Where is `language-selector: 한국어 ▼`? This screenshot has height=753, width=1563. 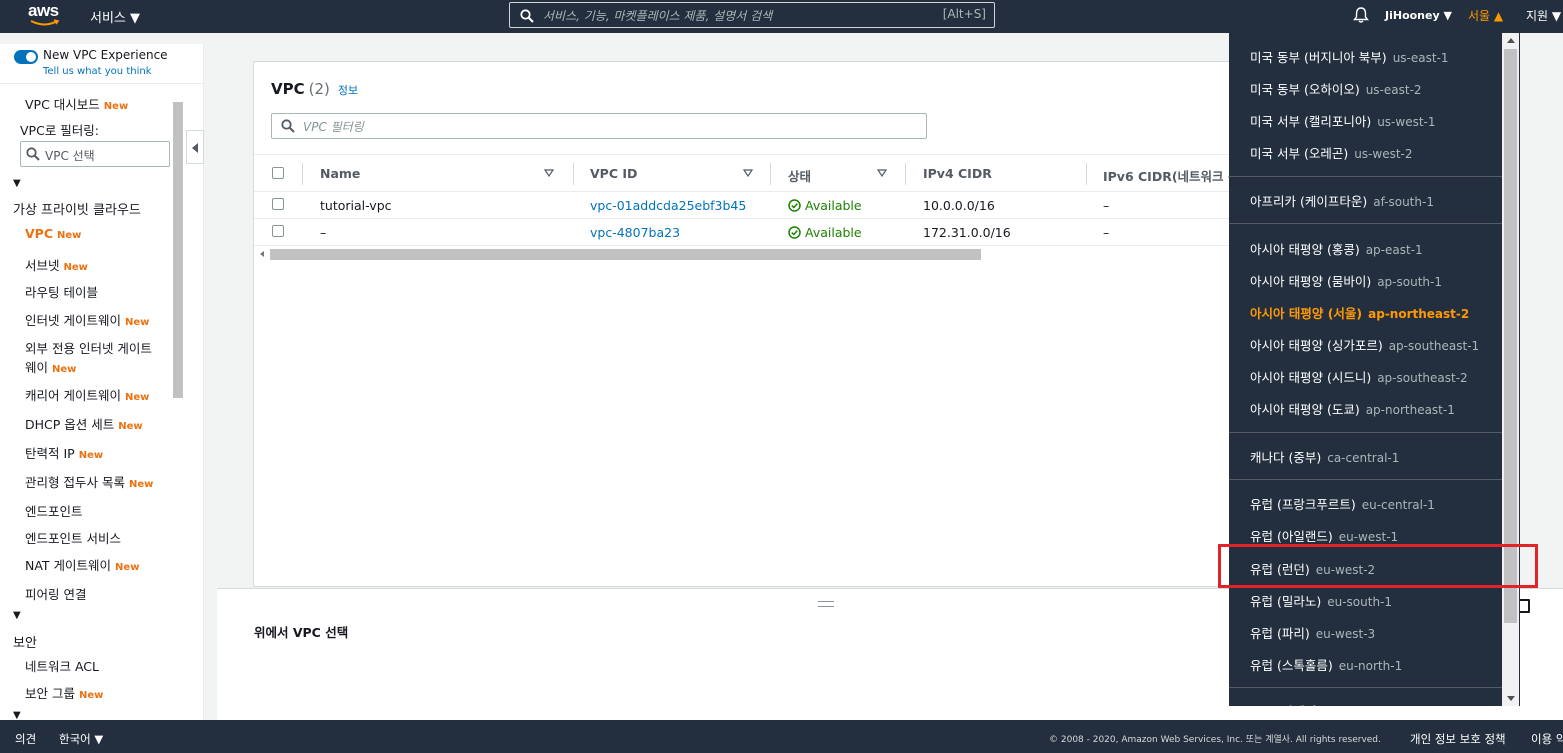 language-selector: 한국어 ▼ is located at coordinates (81, 739).